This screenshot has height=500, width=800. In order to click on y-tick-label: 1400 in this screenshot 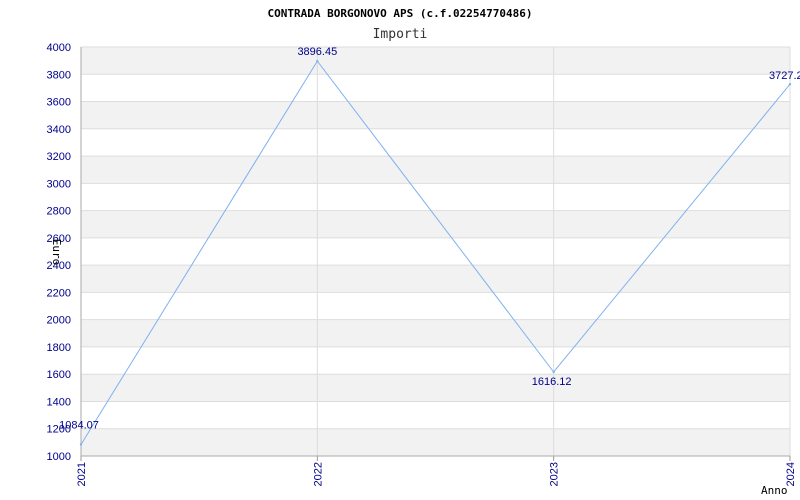, I will do `click(59, 402)`.